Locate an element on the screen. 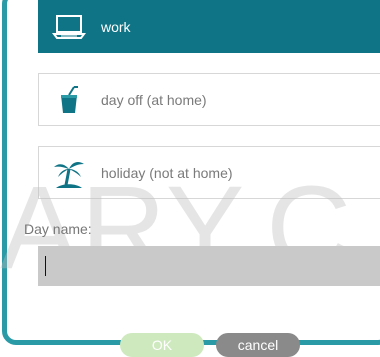  palm-tree-icon is located at coordinates (69, 173).